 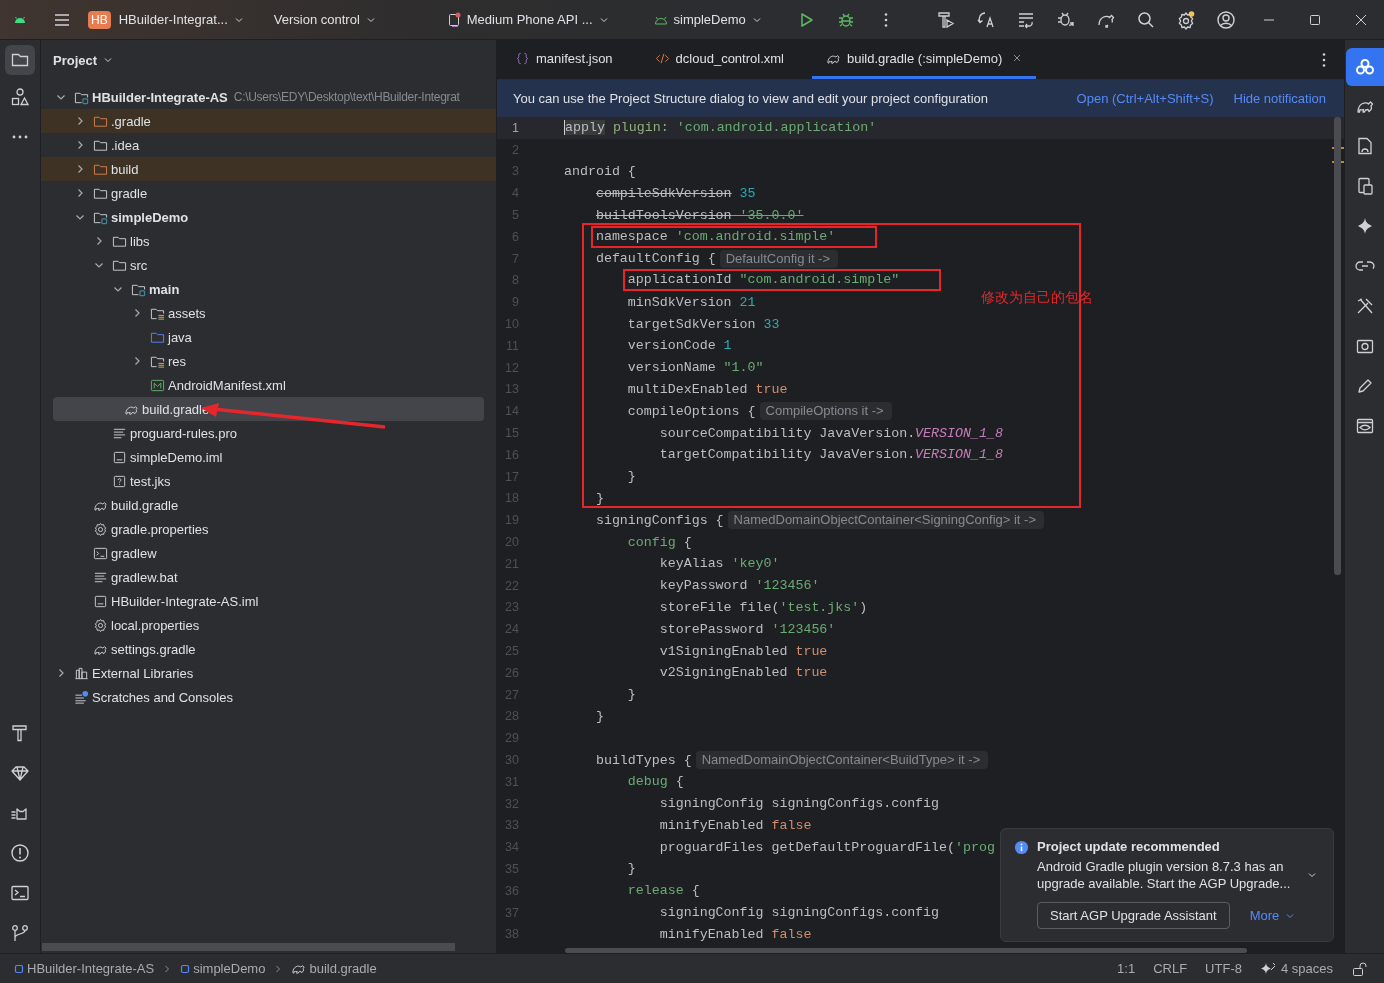 I want to click on code-text: android {, so click(x=600, y=171).